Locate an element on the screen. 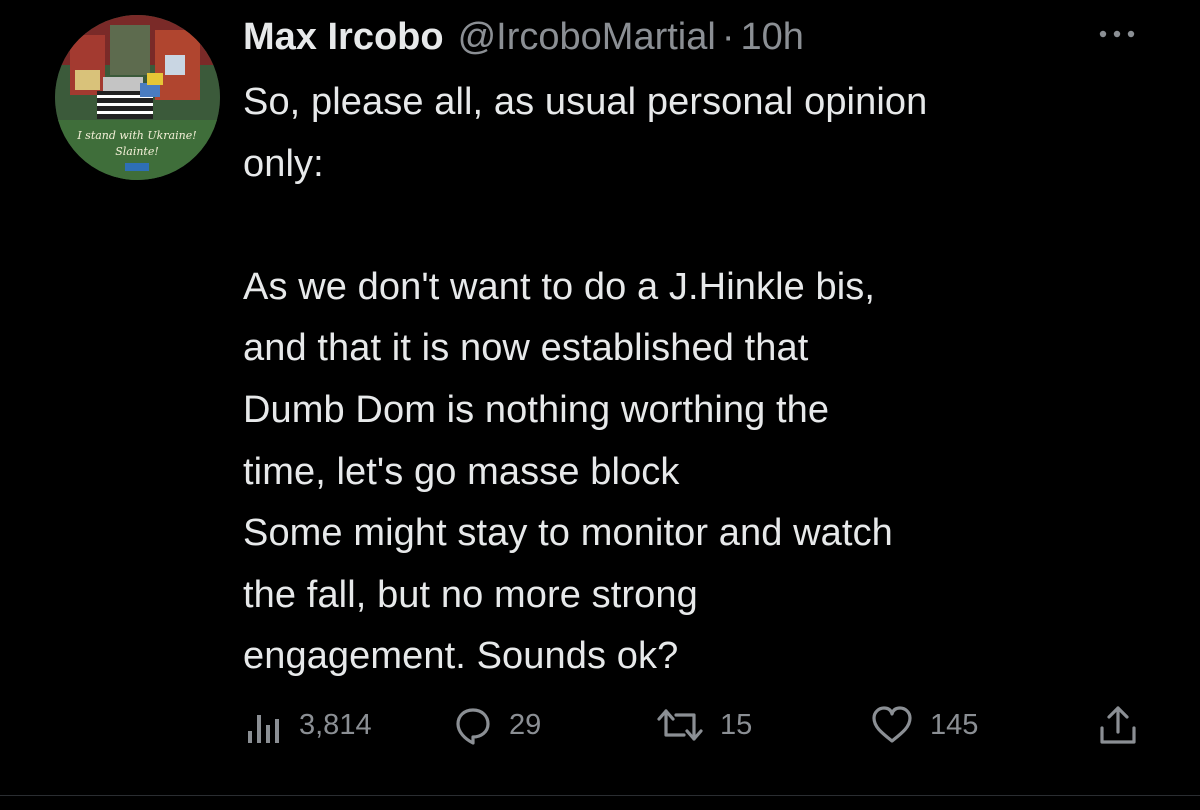 The width and height of the screenshot is (1200, 810). author-handle: @IrcoboMartial is located at coordinates (587, 37).